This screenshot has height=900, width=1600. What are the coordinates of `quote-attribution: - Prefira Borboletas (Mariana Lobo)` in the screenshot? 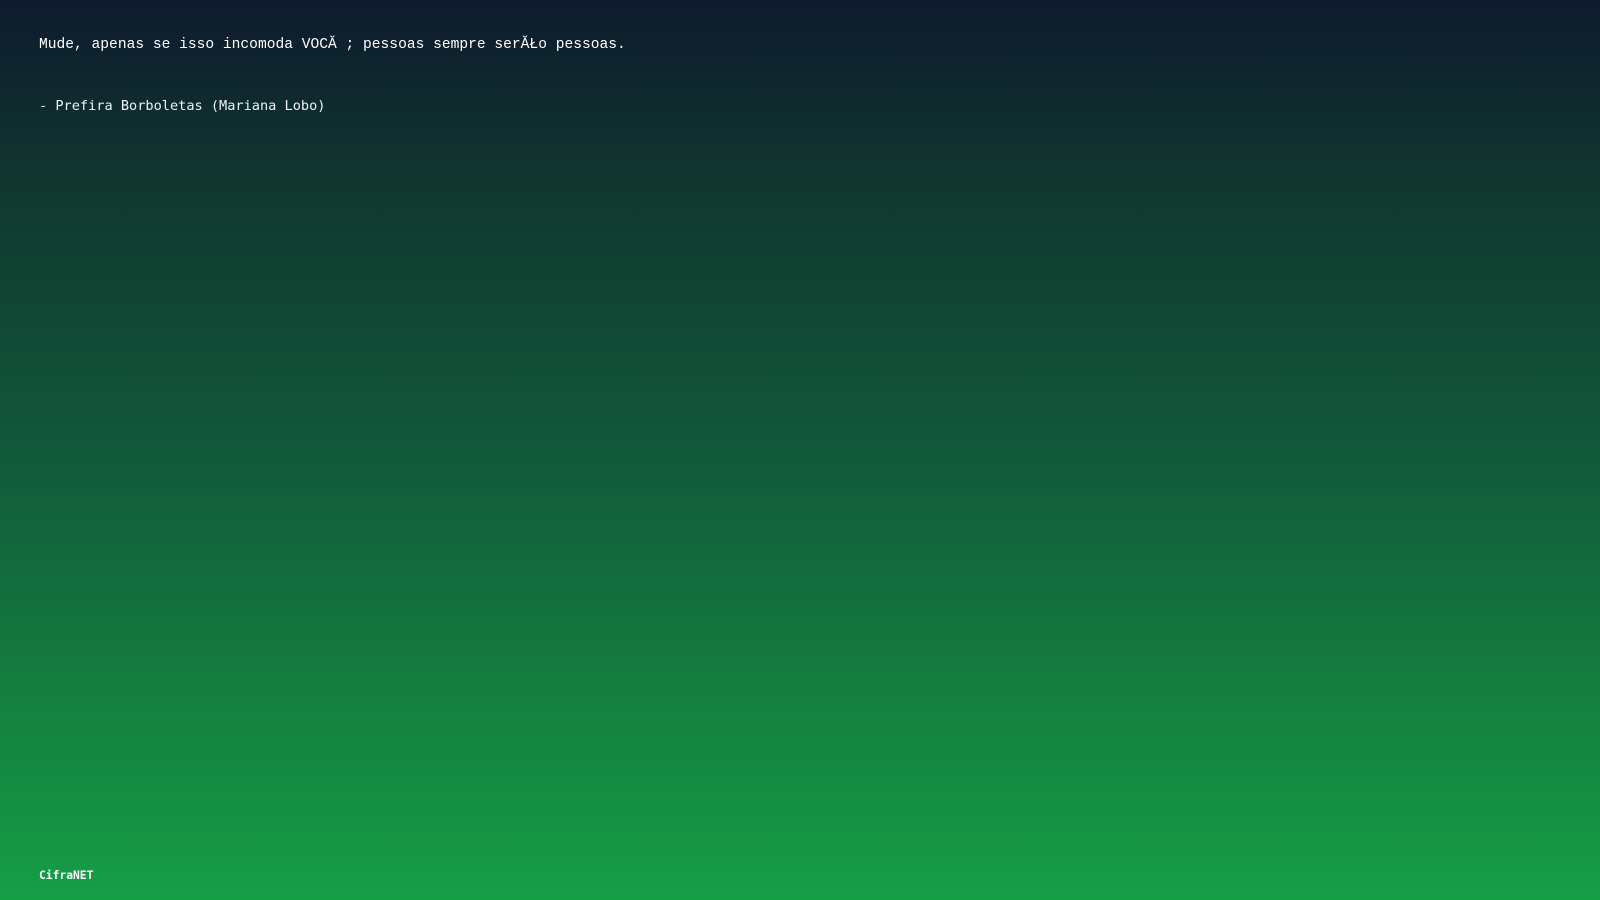 It's located at (182, 106).